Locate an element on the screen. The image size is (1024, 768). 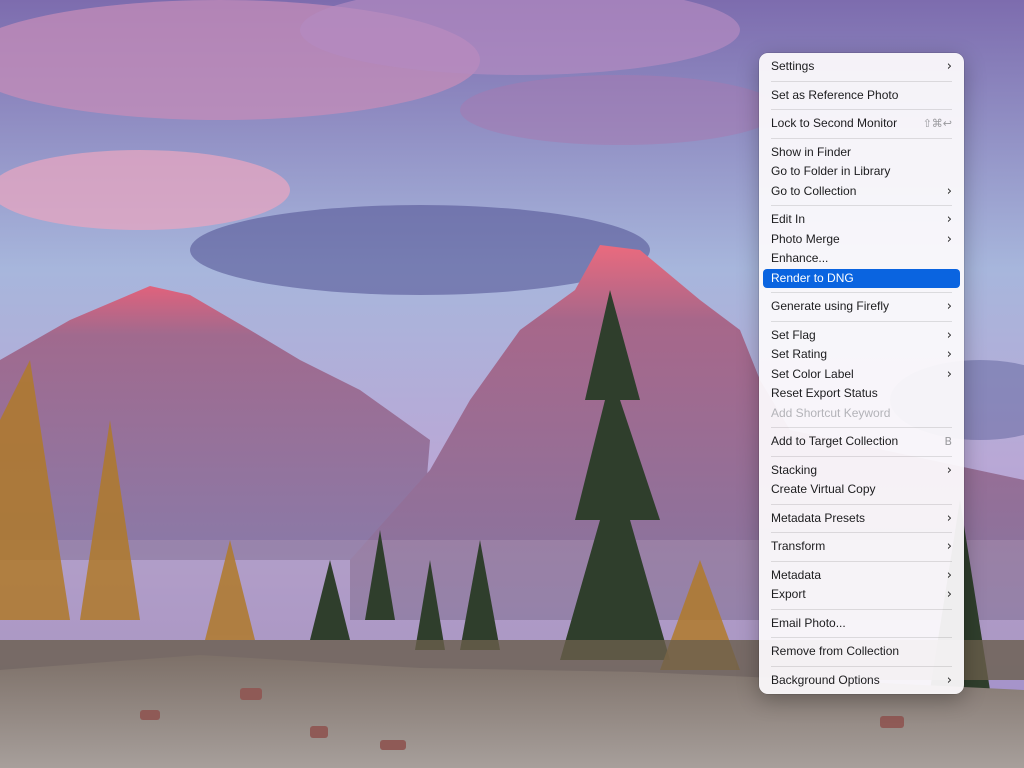
menu-item-lock-to-second-monitor: Lock to Second Monitor ⇧⌘↩ is located at coordinates (861, 124).